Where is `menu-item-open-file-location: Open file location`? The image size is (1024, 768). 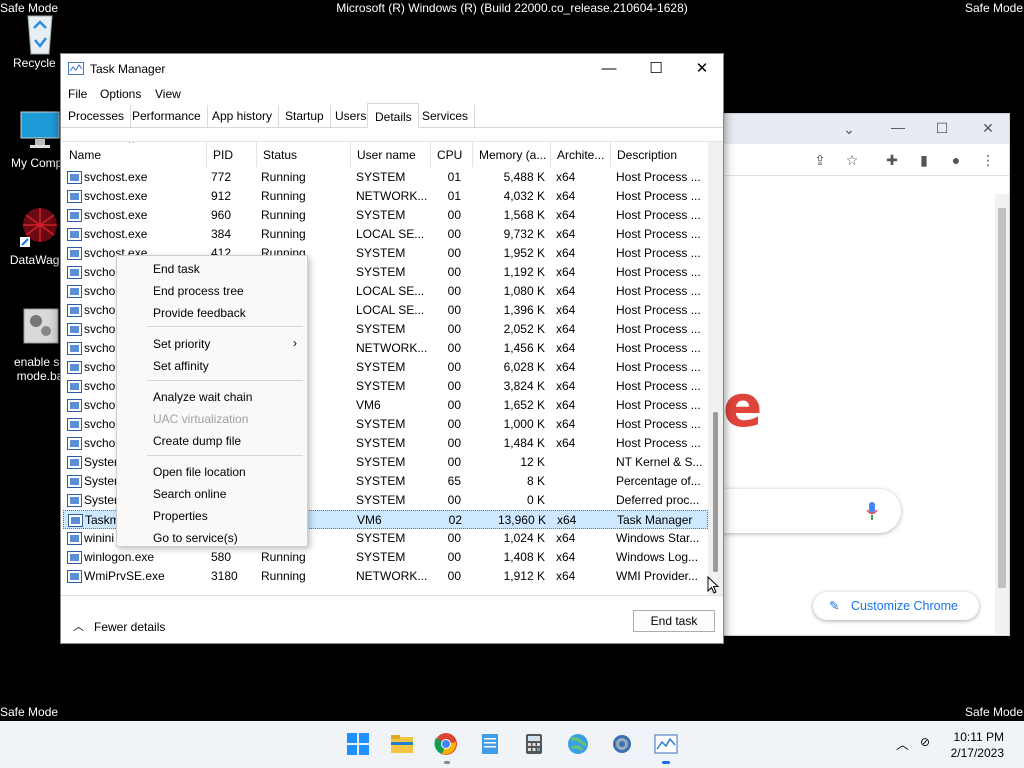 menu-item-open-file-location: Open file location is located at coordinates (199, 472).